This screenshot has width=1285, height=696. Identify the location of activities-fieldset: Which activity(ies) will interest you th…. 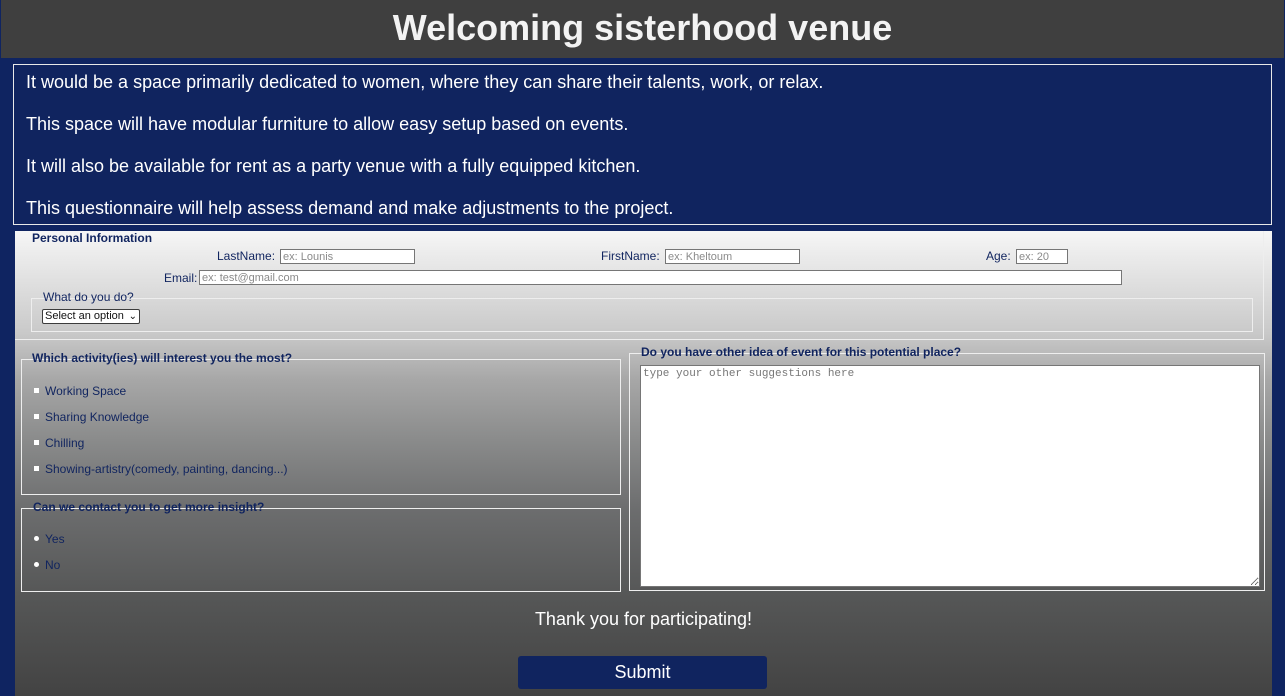
(321, 423).